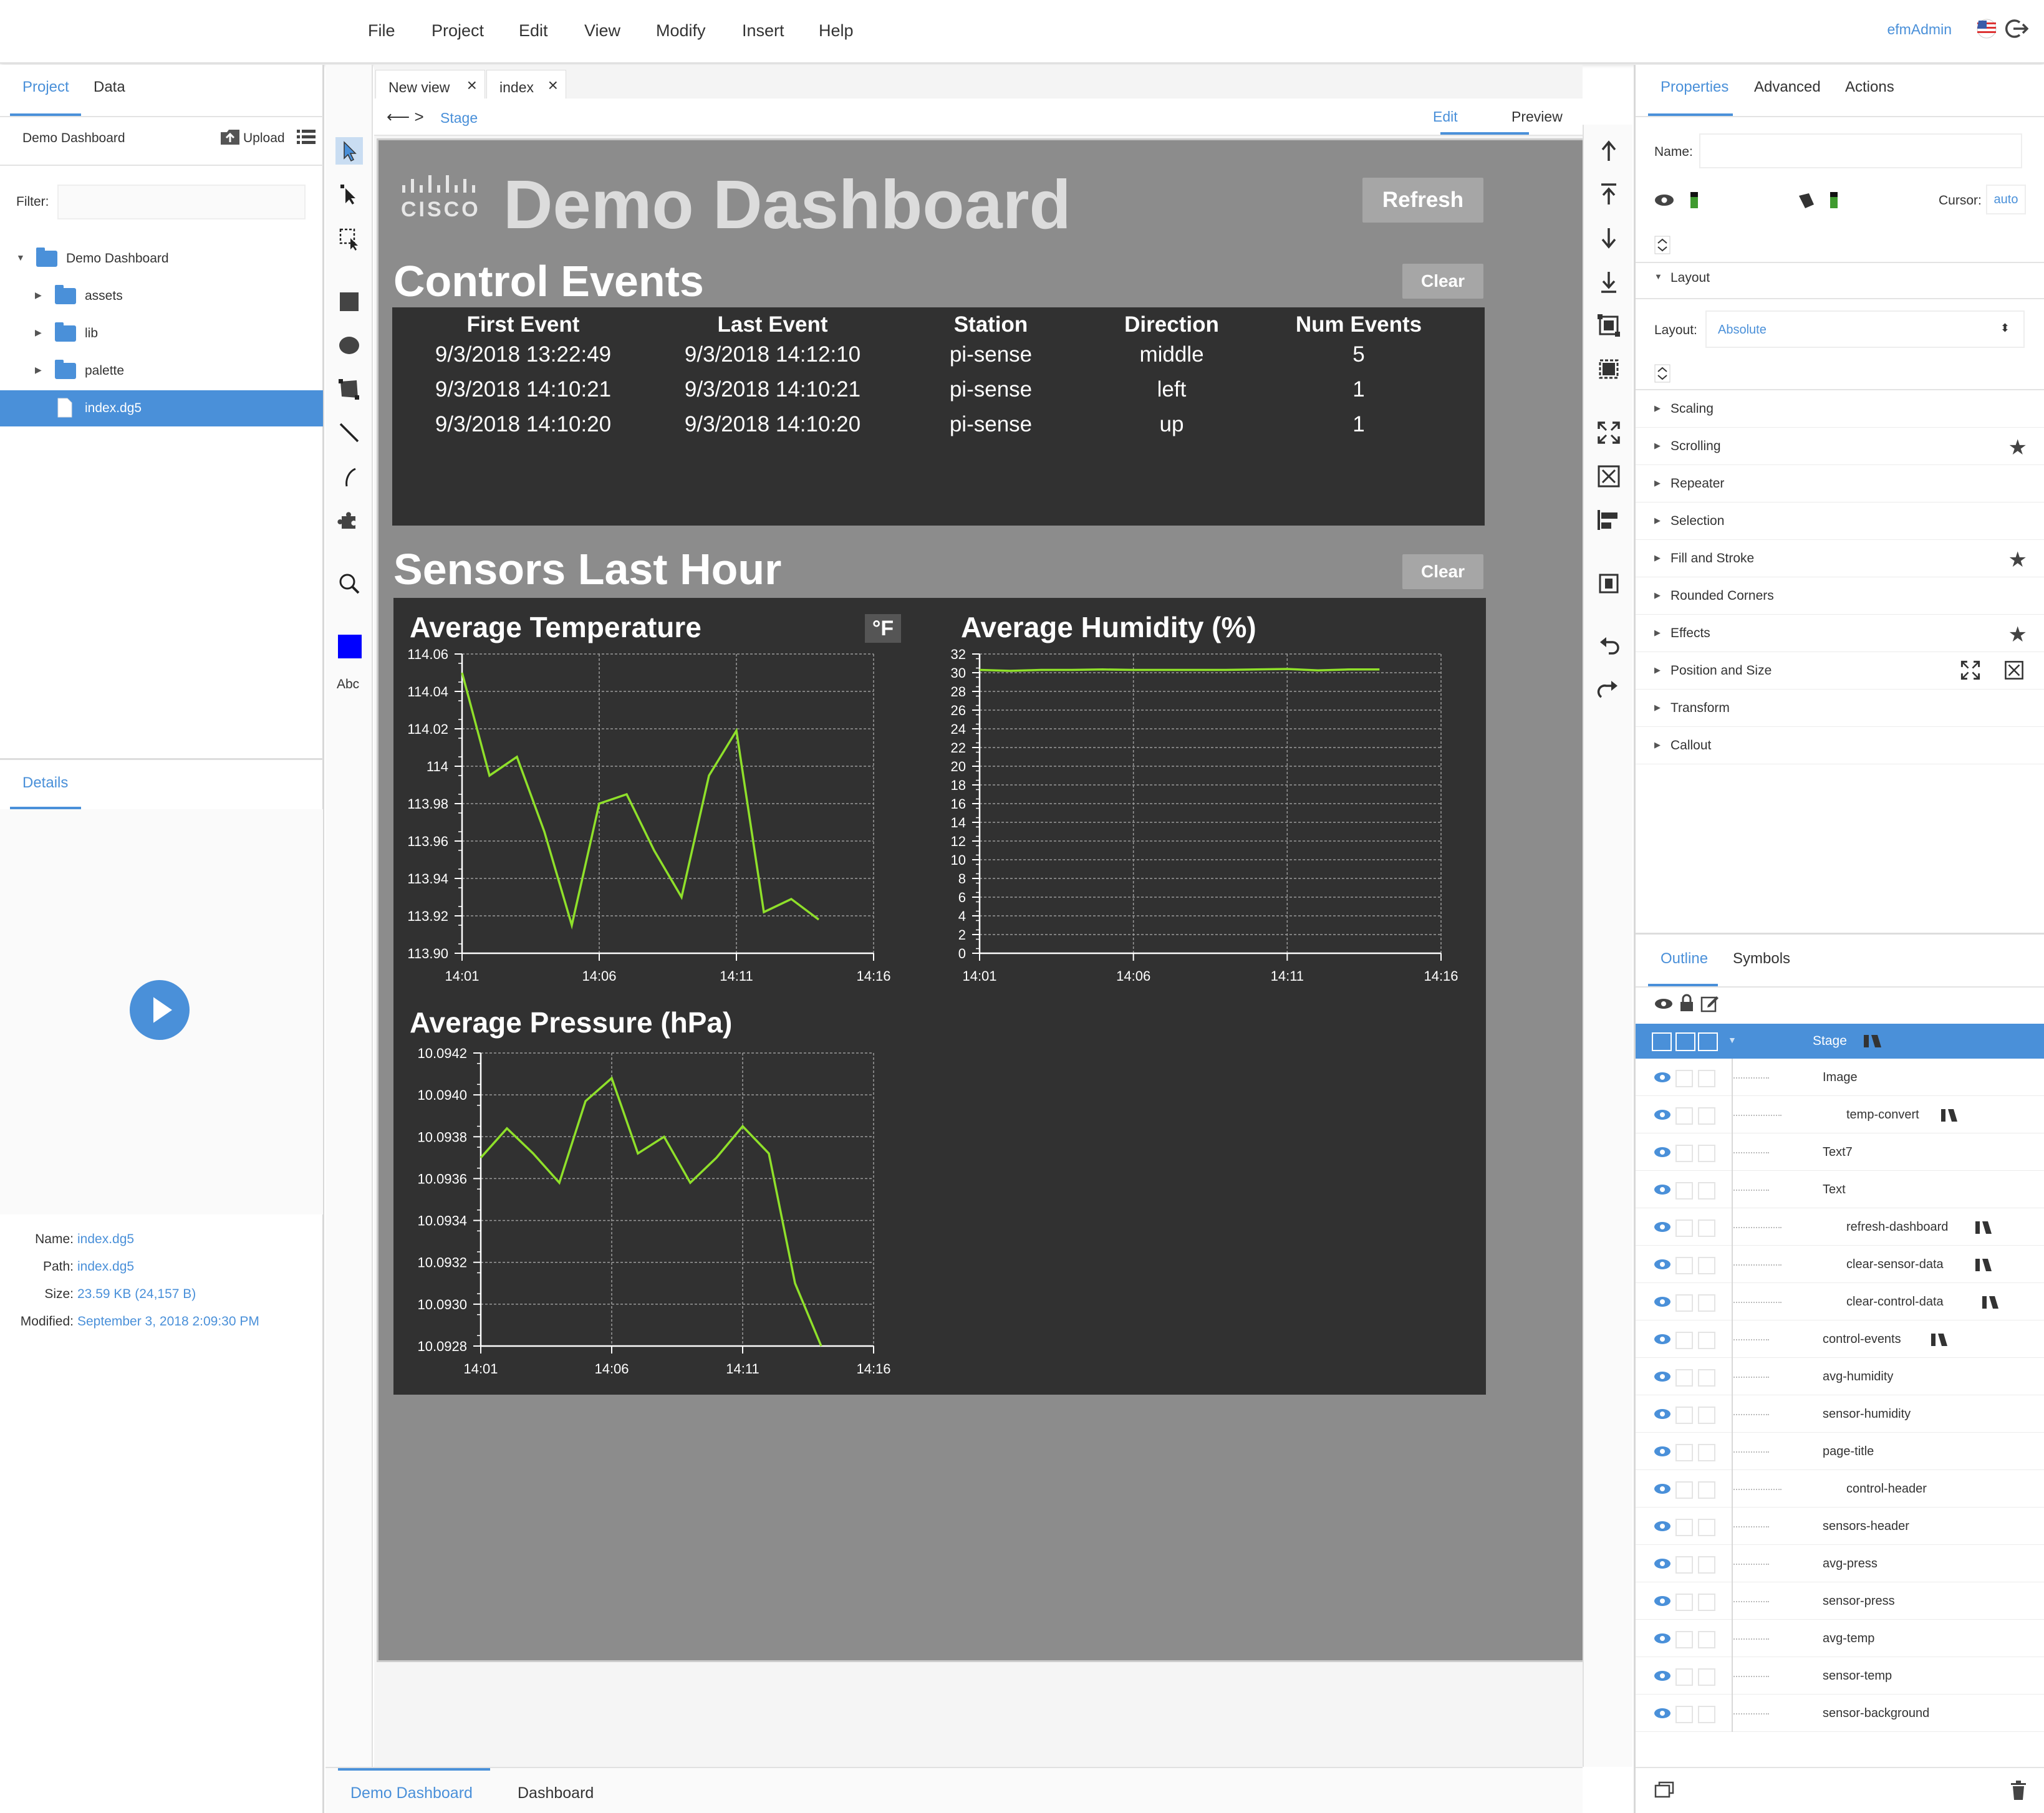 This screenshot has height=1813, width=2044. What do you see at coordinates (349, 477) in the screenshot?
I see `curve-tool-icon` at bounding box center [349, 477].